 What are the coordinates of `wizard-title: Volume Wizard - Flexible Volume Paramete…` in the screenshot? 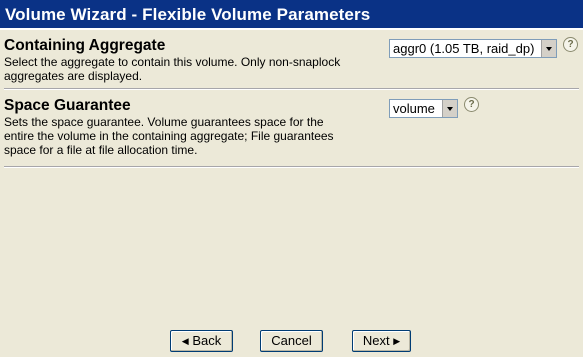 It's located at (291, 15).